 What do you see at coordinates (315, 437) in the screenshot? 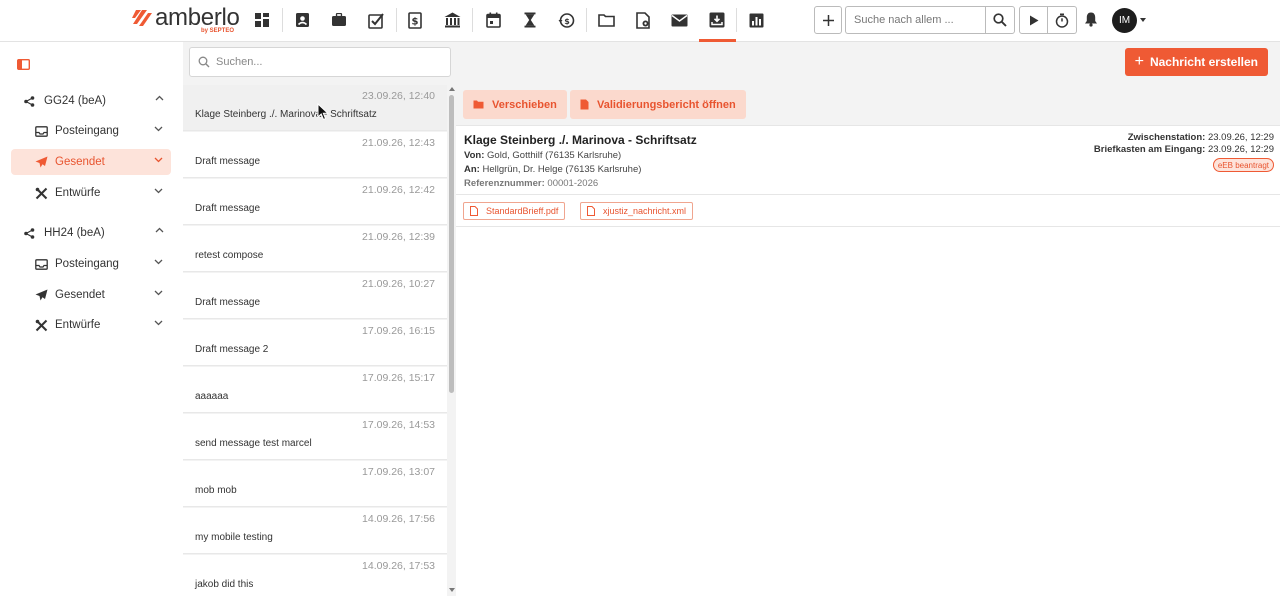
I see `list-item: 17.09.26, 14:53 send message test marcel` at bounding box center [315, 437].